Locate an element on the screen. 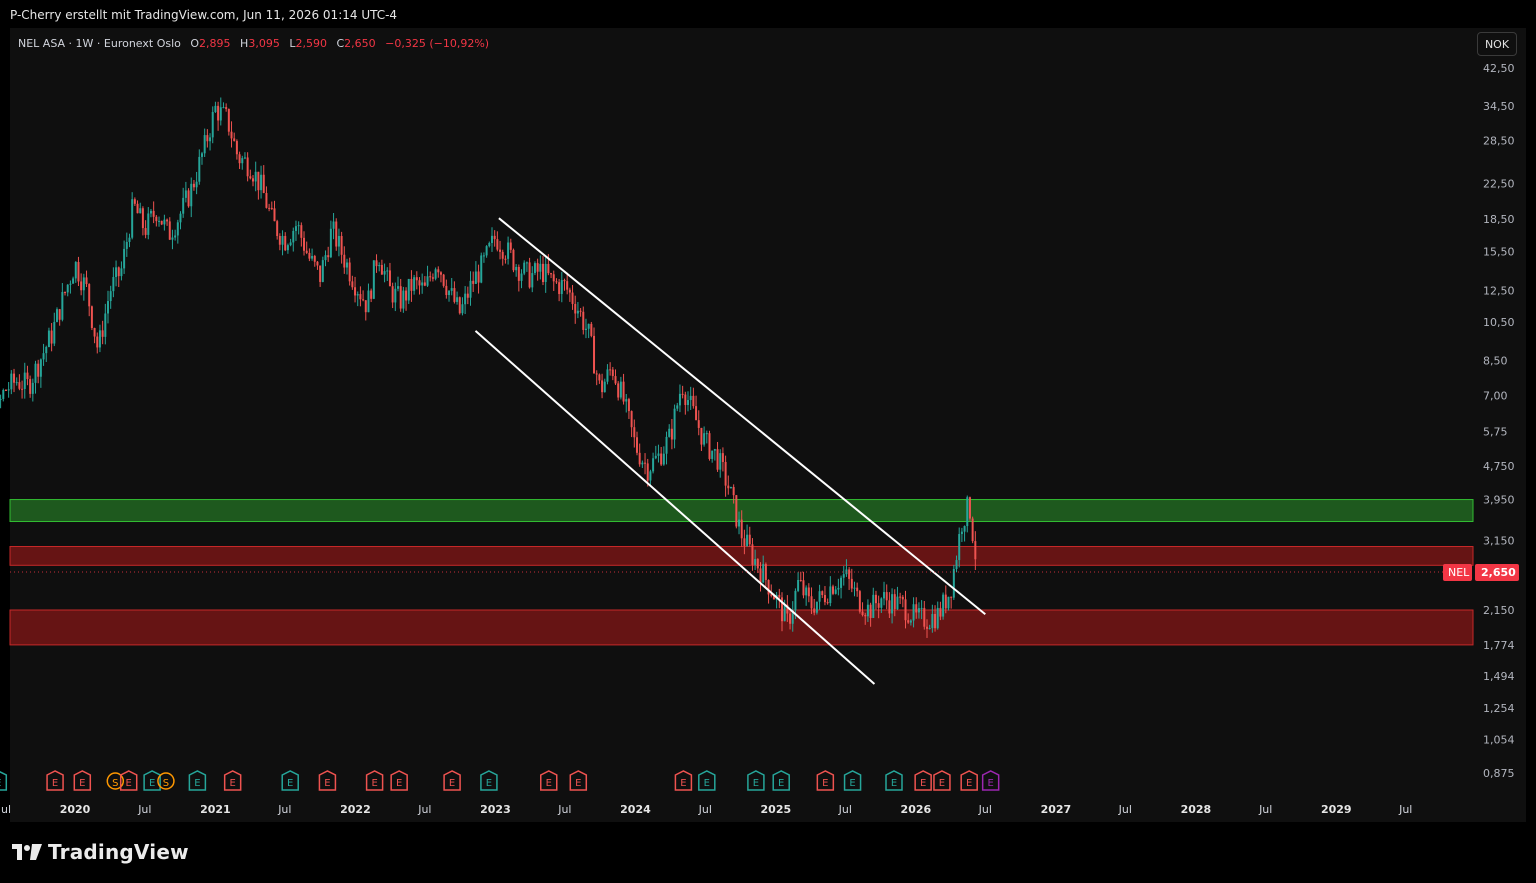  x-tick-year: 2025 is located at coordinates (776, 809).